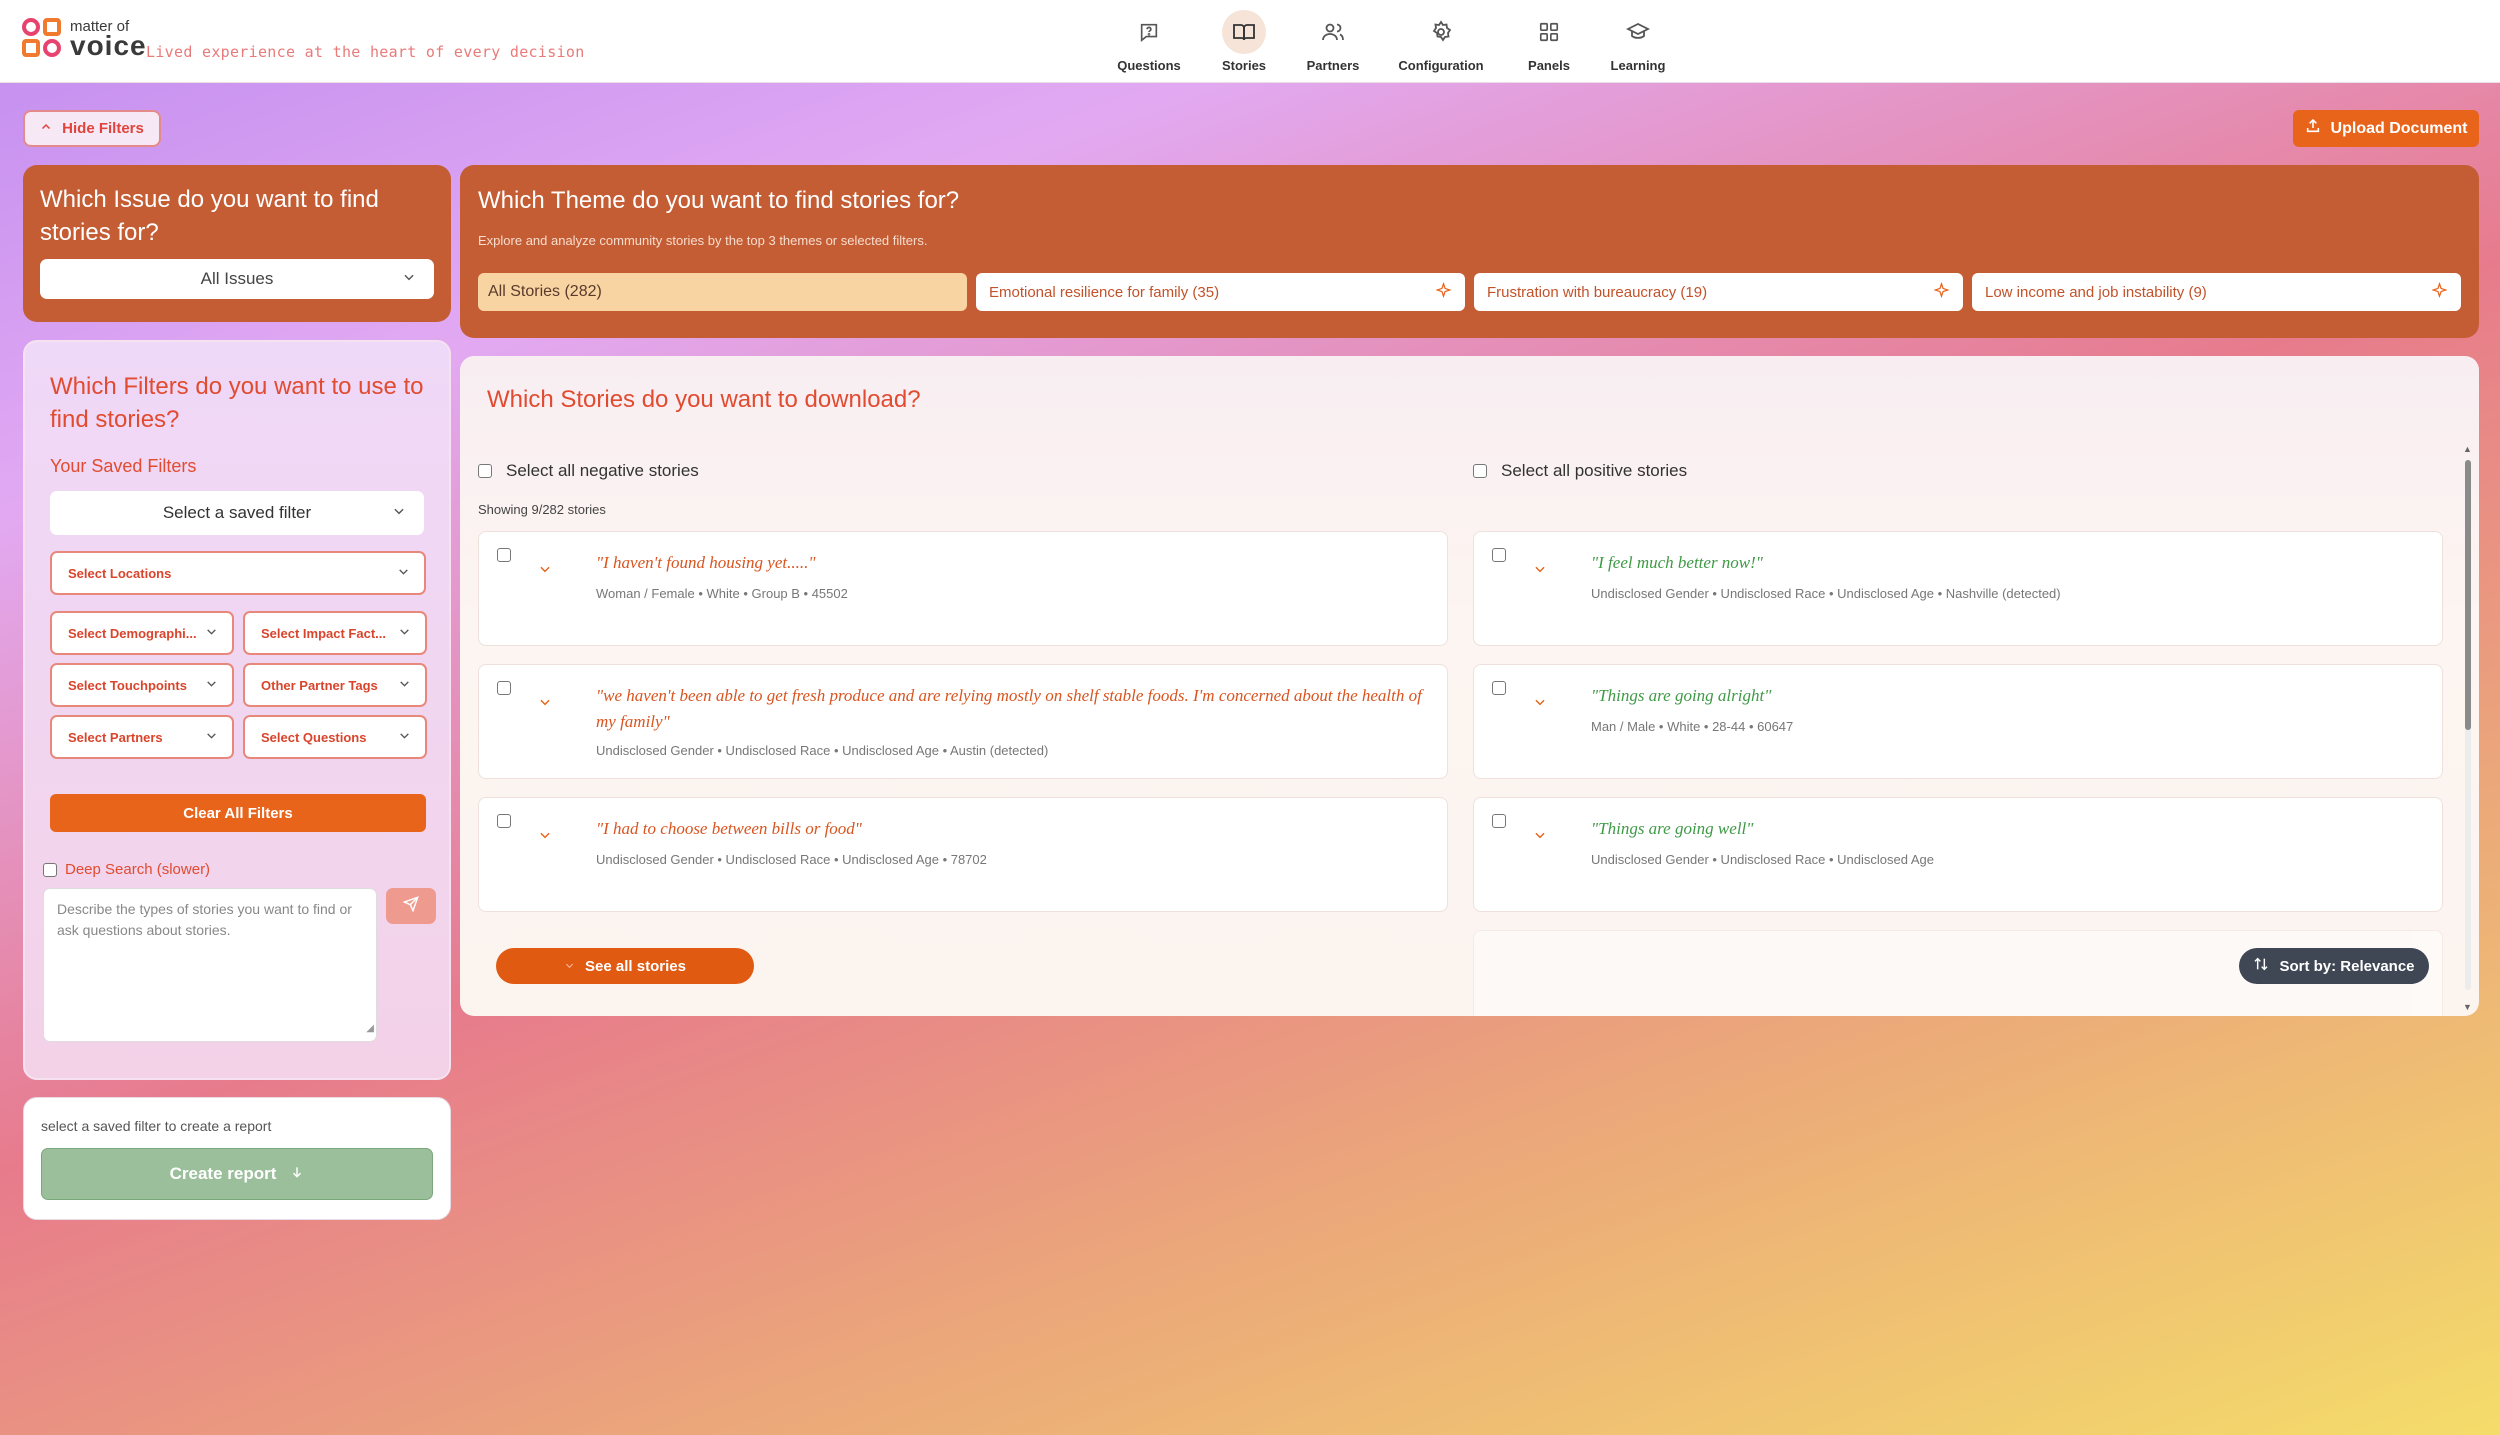  I want to click on send-button, so click(411, 906).